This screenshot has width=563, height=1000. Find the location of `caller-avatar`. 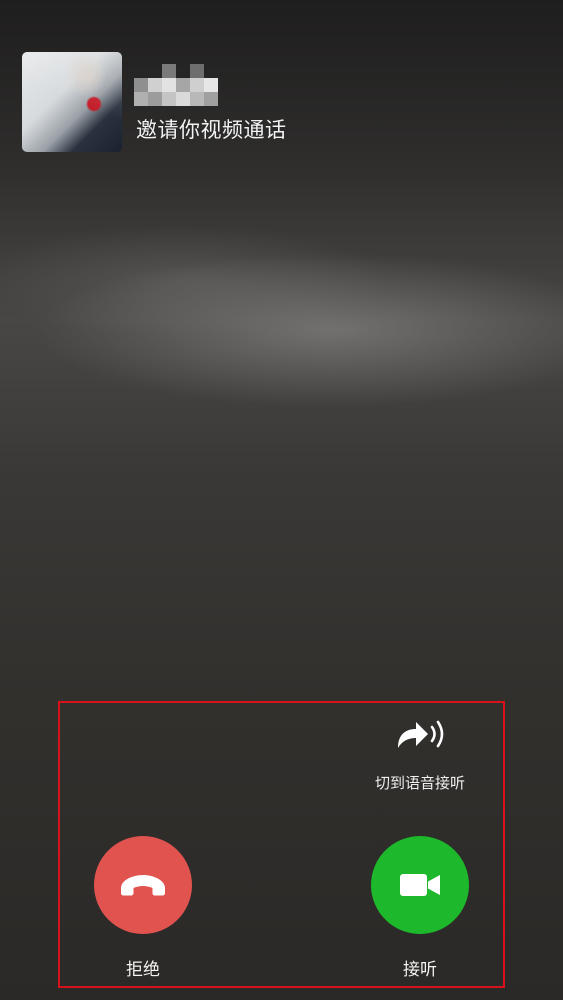

caller-avatar is located at coordinates (72, 102).